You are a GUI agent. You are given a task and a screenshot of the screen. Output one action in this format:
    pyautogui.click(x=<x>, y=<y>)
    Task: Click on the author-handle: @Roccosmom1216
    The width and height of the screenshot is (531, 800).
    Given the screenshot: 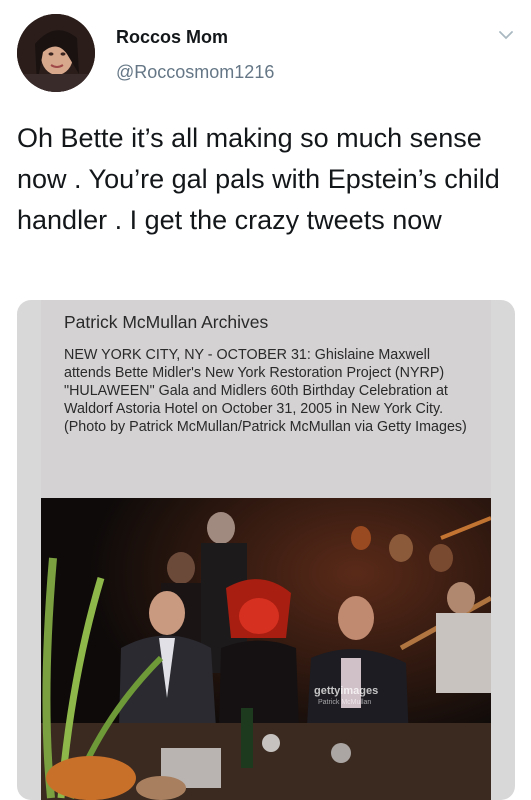 What is the action you would take?
    pyautogui.click(x=195, y=72)
    